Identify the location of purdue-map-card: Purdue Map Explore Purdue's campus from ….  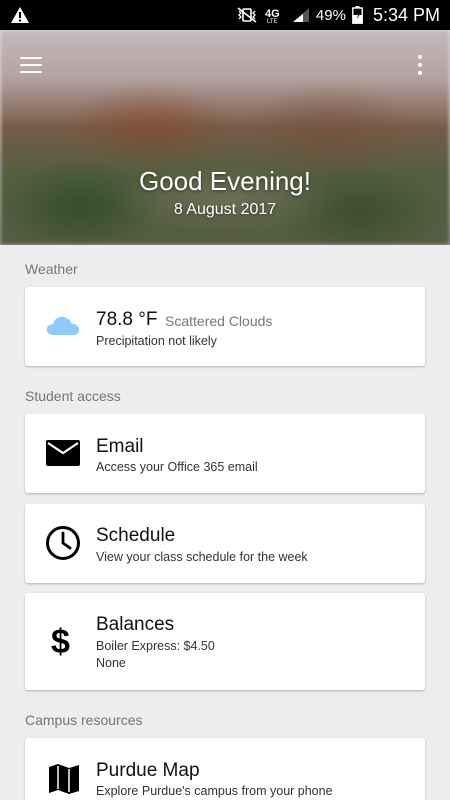
(225, 769).